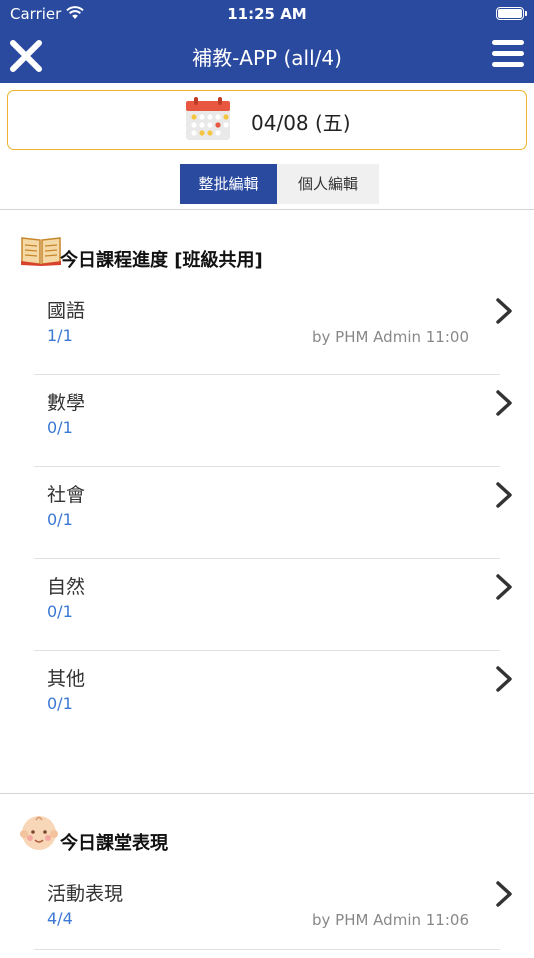  What do you see at coordinates (66, 587) in the screenshot?
I see `subject-label: 自然` at bounding box center [66, 587].